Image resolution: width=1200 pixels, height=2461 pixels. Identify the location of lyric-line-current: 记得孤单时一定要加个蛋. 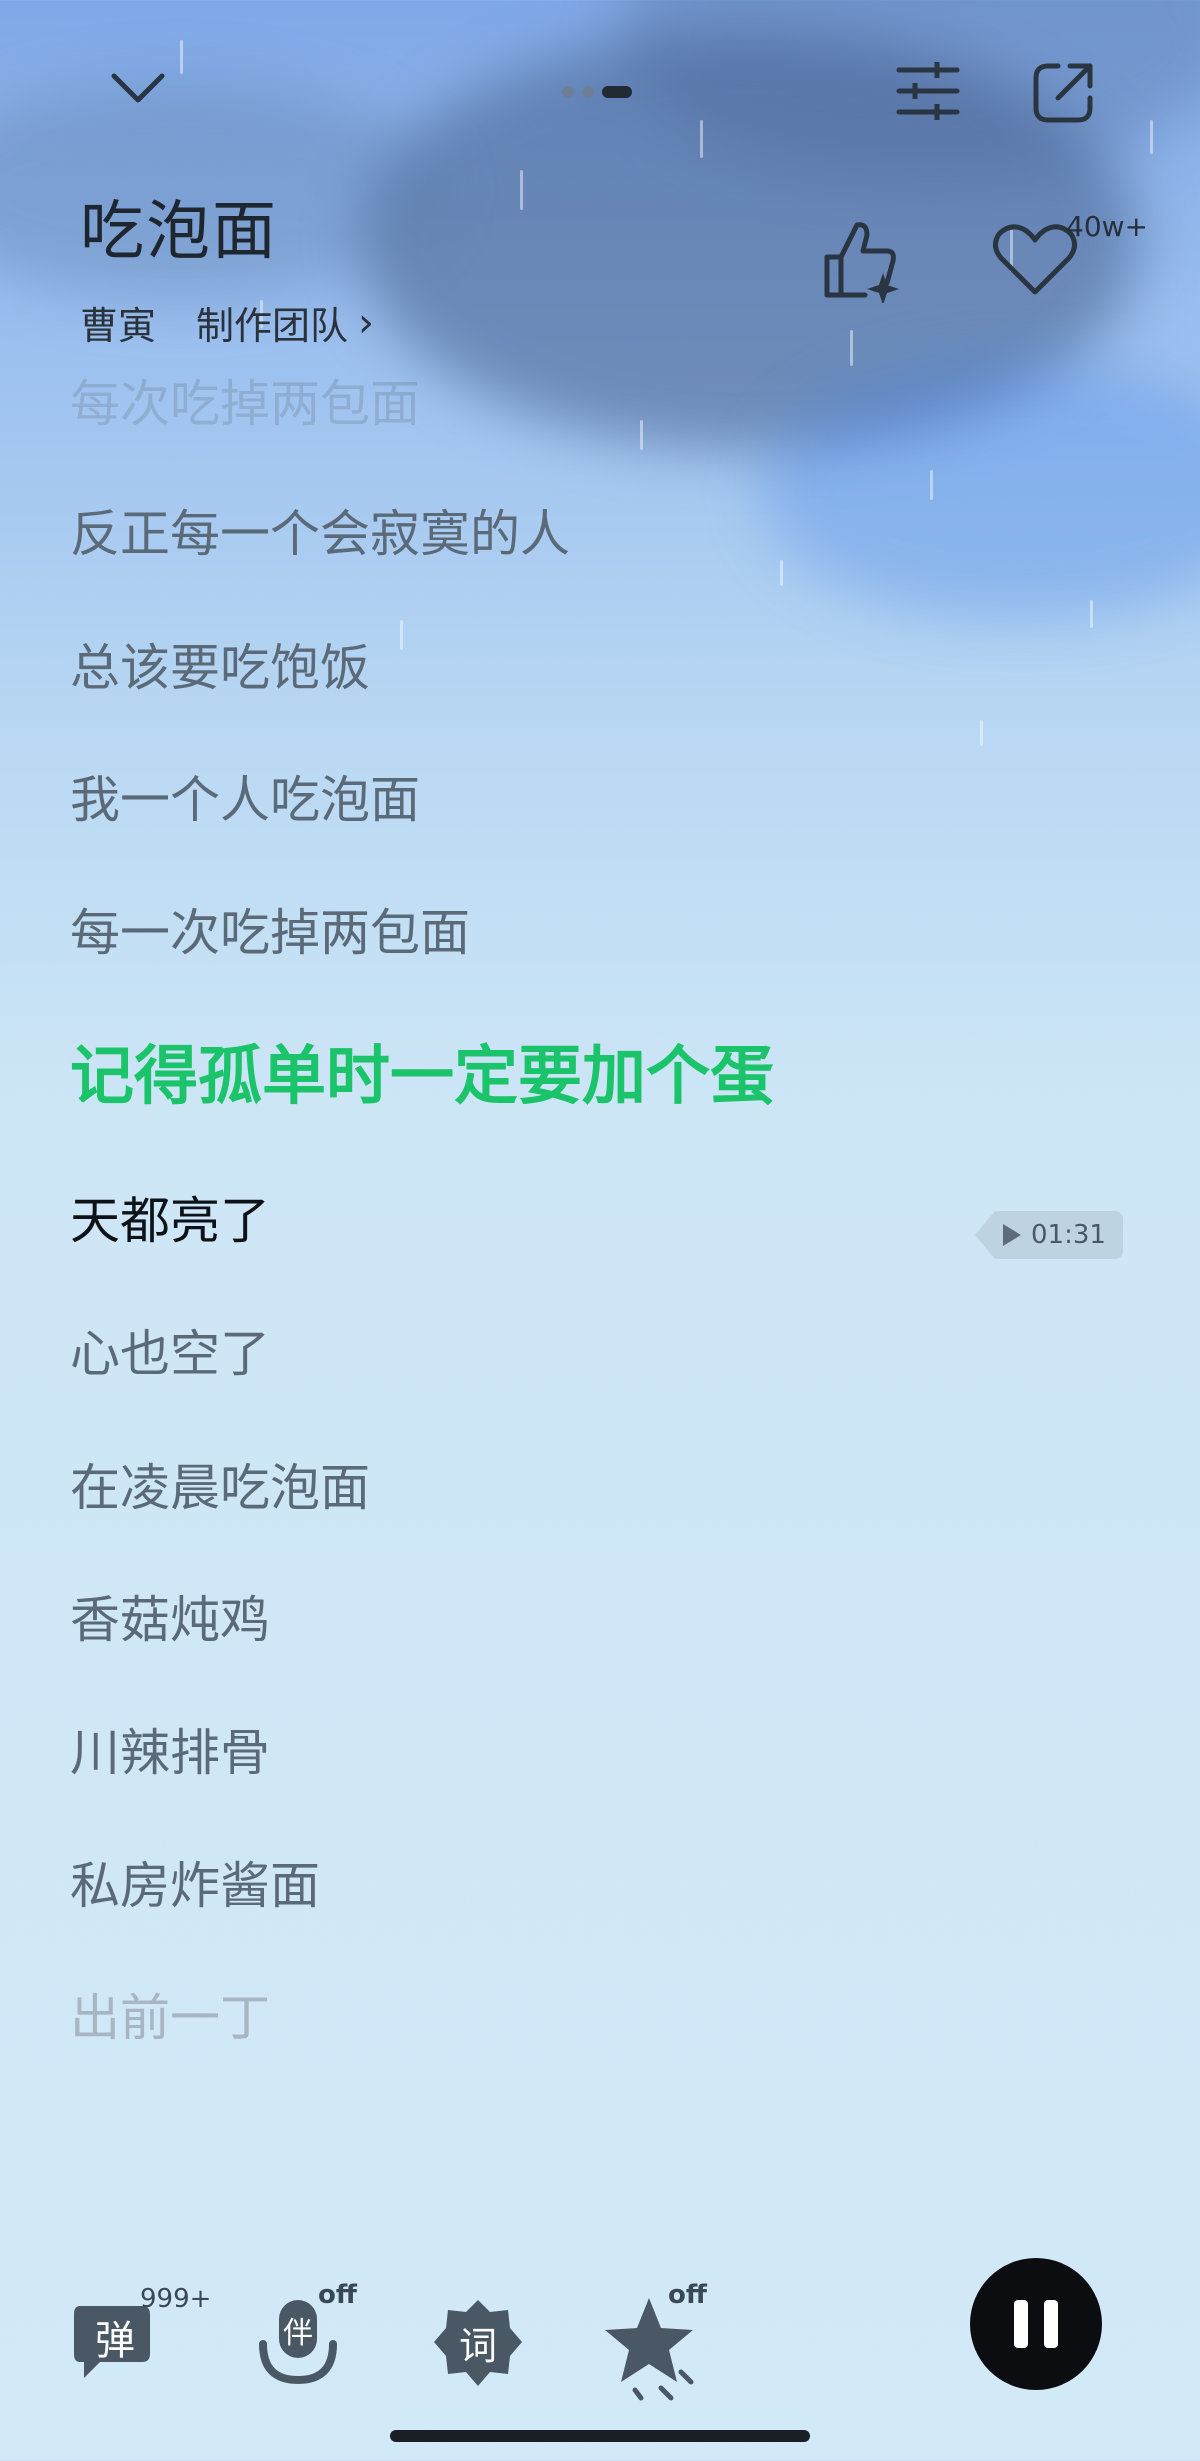
(422, 1071).